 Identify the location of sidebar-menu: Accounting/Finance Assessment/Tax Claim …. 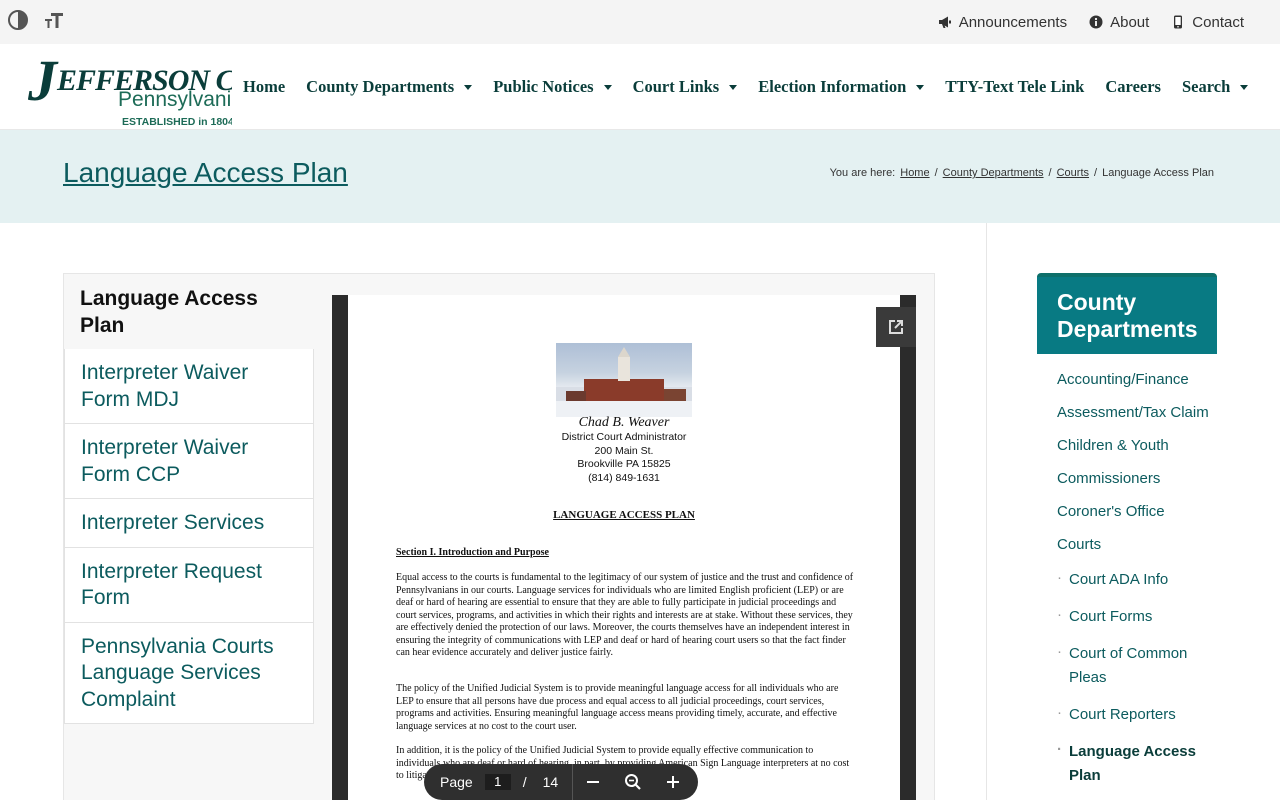
(1137, 584).